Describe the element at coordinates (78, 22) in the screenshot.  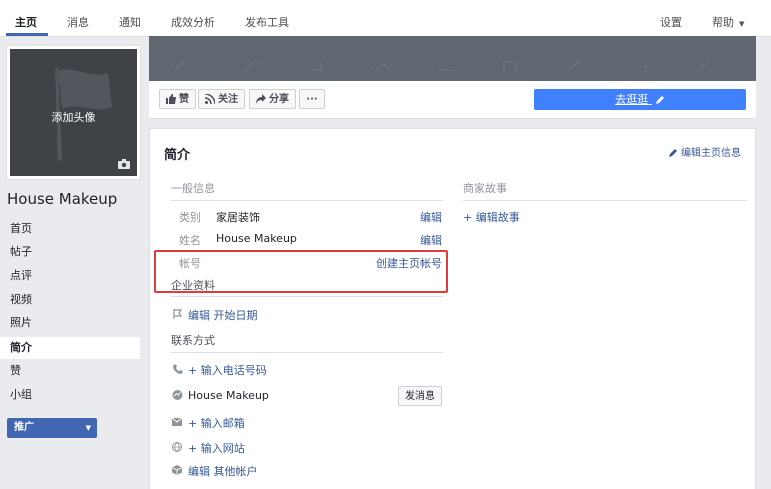
I see `tab-messages: 消息` at that location.